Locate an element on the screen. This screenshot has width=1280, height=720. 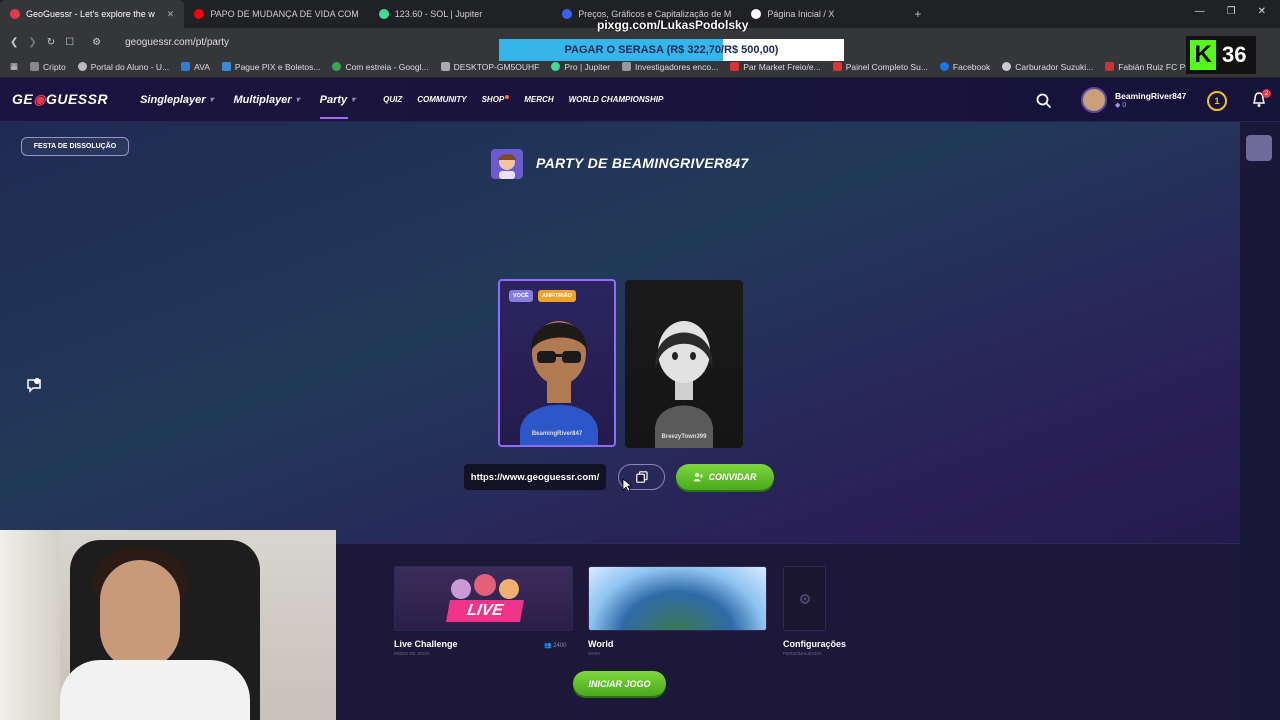
bookmark-icon: ☐ is located at coordinates (69, 42).